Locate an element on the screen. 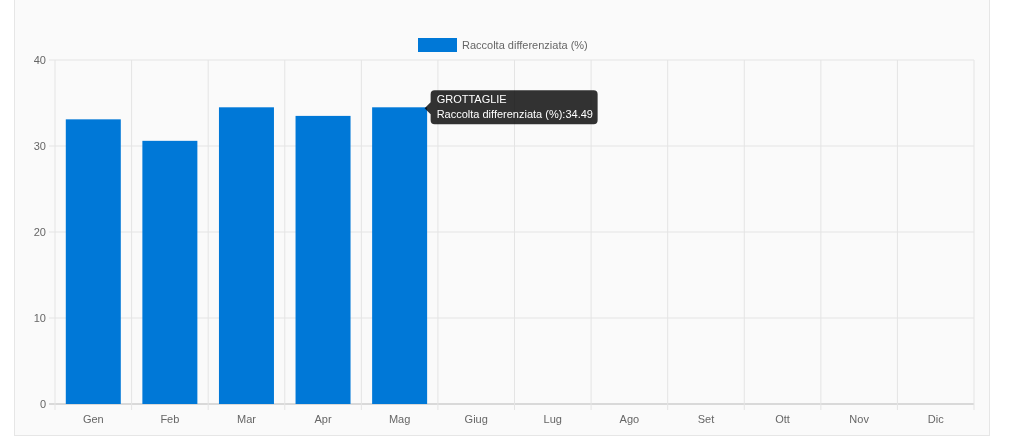  y-tick-label: 10 is located at coordinates (39, 318).